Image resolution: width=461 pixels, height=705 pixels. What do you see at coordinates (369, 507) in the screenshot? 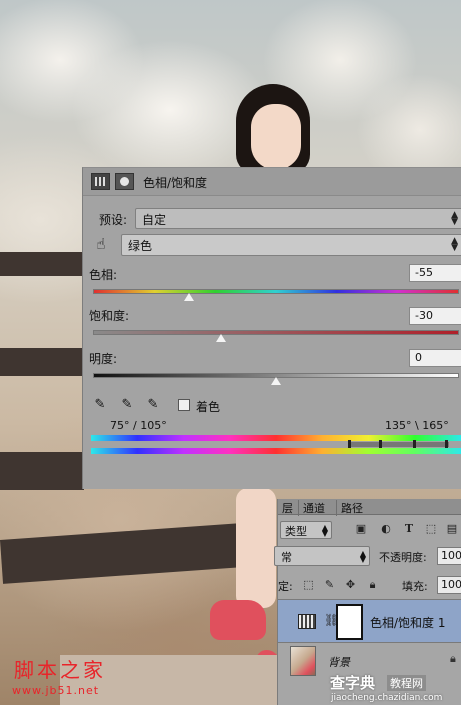
I see `layers-tab-bar: 层 通道 路径` at bounding box center [369, 507].